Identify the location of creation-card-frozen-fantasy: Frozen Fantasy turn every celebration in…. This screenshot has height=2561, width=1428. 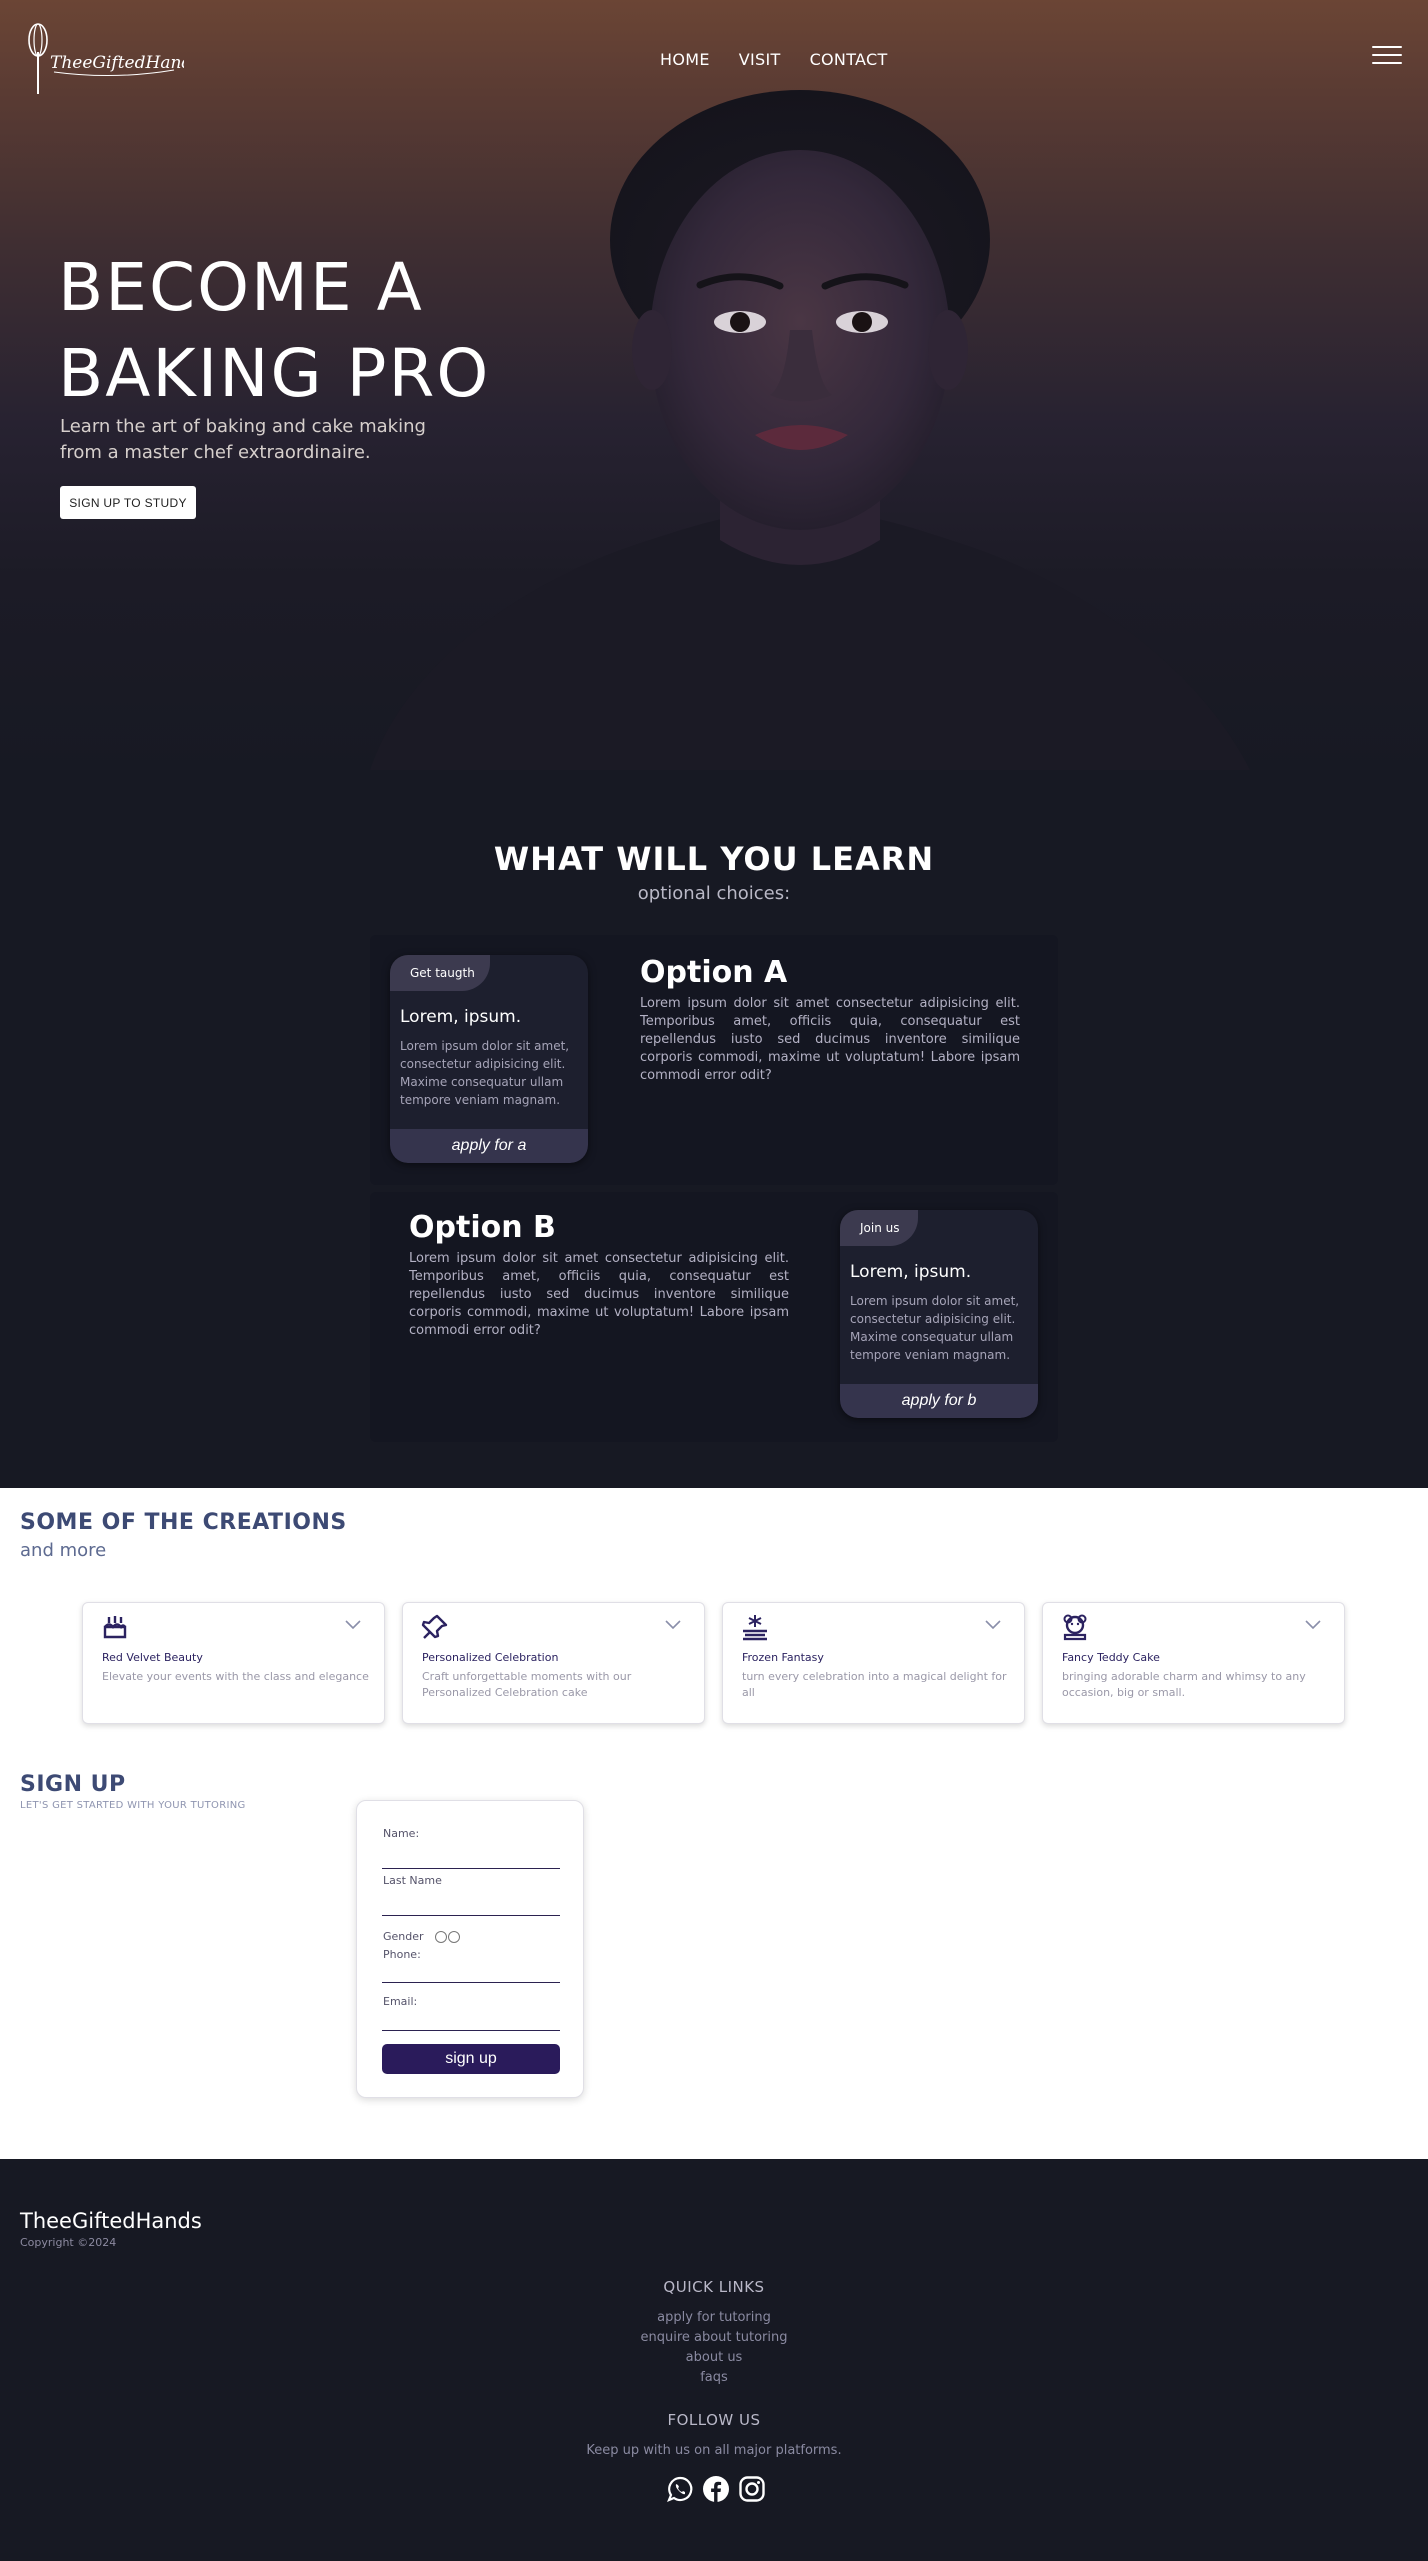
(873, 1663).